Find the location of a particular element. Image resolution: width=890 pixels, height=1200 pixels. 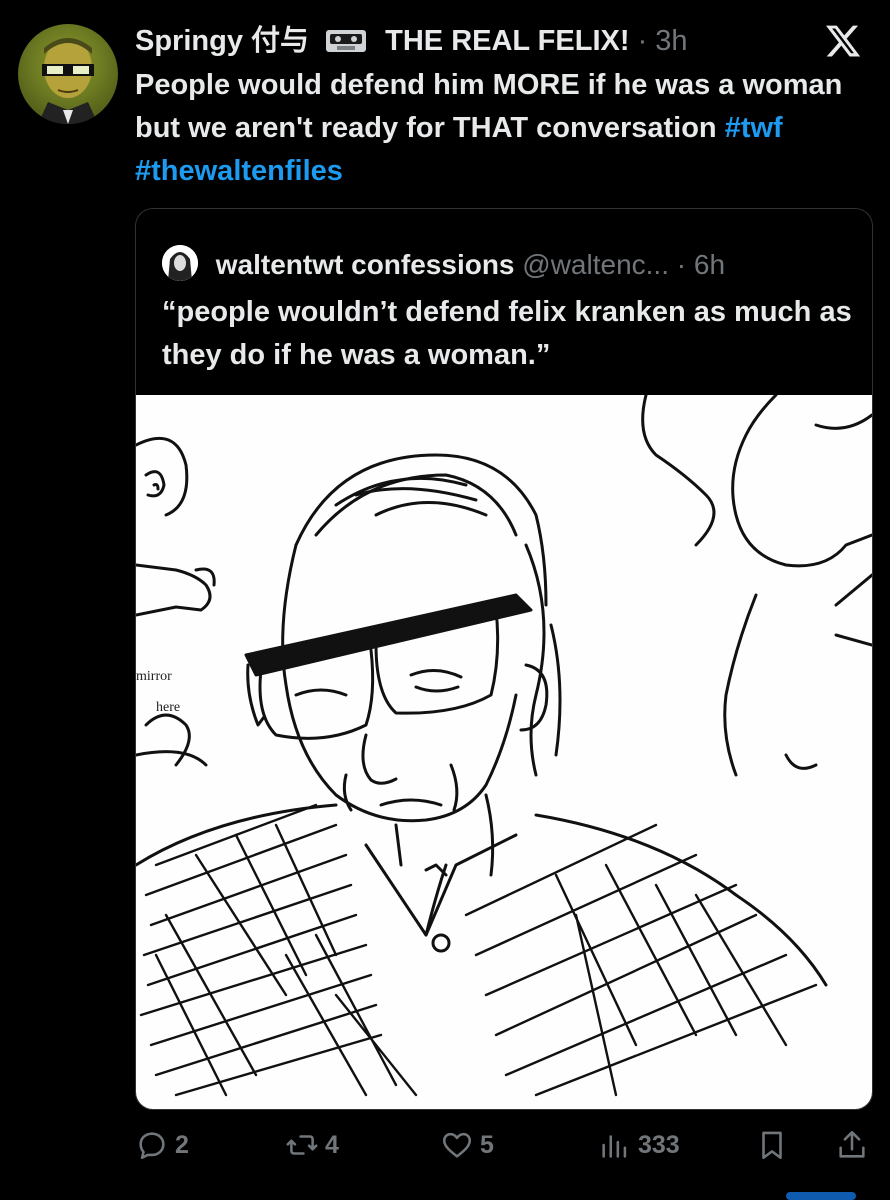

post-header: Springy 付与 THE REAL FELIX! · 3h is located at coordinates (472, 41).